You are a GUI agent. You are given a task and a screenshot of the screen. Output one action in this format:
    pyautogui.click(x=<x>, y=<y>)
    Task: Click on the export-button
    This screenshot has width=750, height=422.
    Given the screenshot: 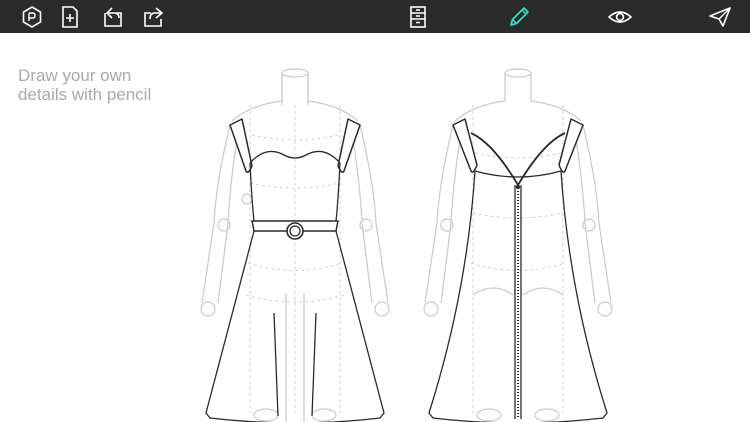 What is the action you would take?
    pyautogui.click(x=153, y=16)
    